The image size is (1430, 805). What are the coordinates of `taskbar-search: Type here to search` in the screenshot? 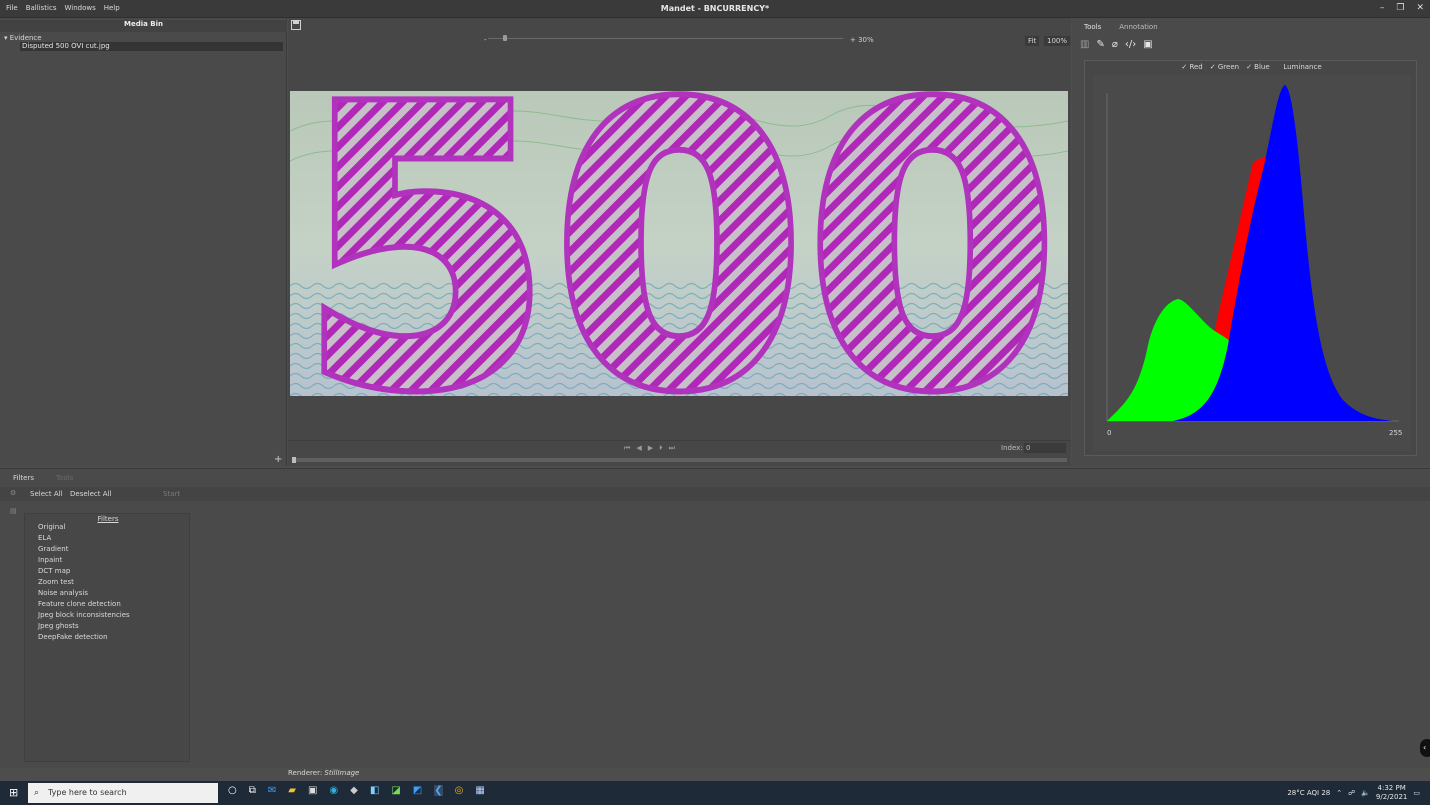 It's located at (123, 793).